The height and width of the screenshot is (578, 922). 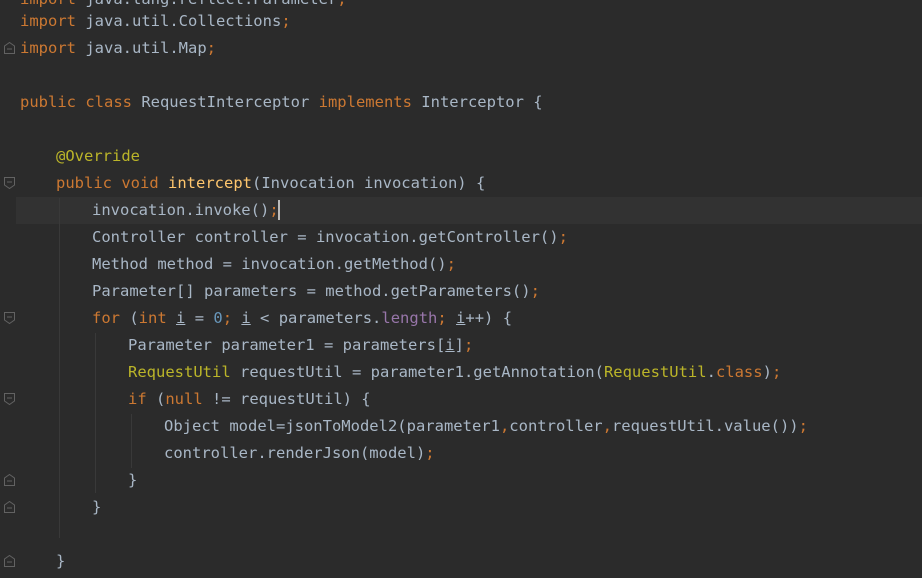 I want to click on code-token: controller, so click(x=556, y=426).